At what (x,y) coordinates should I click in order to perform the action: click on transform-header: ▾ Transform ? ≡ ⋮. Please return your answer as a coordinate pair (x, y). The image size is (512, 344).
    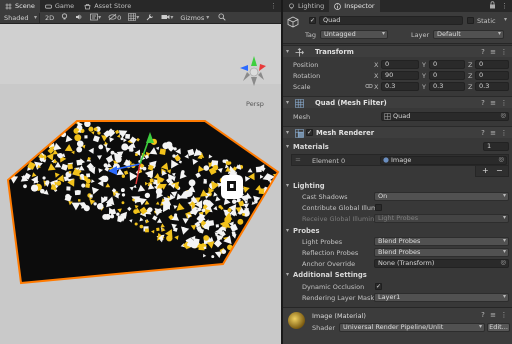
    Looking at the image, I should click on (397, 51).